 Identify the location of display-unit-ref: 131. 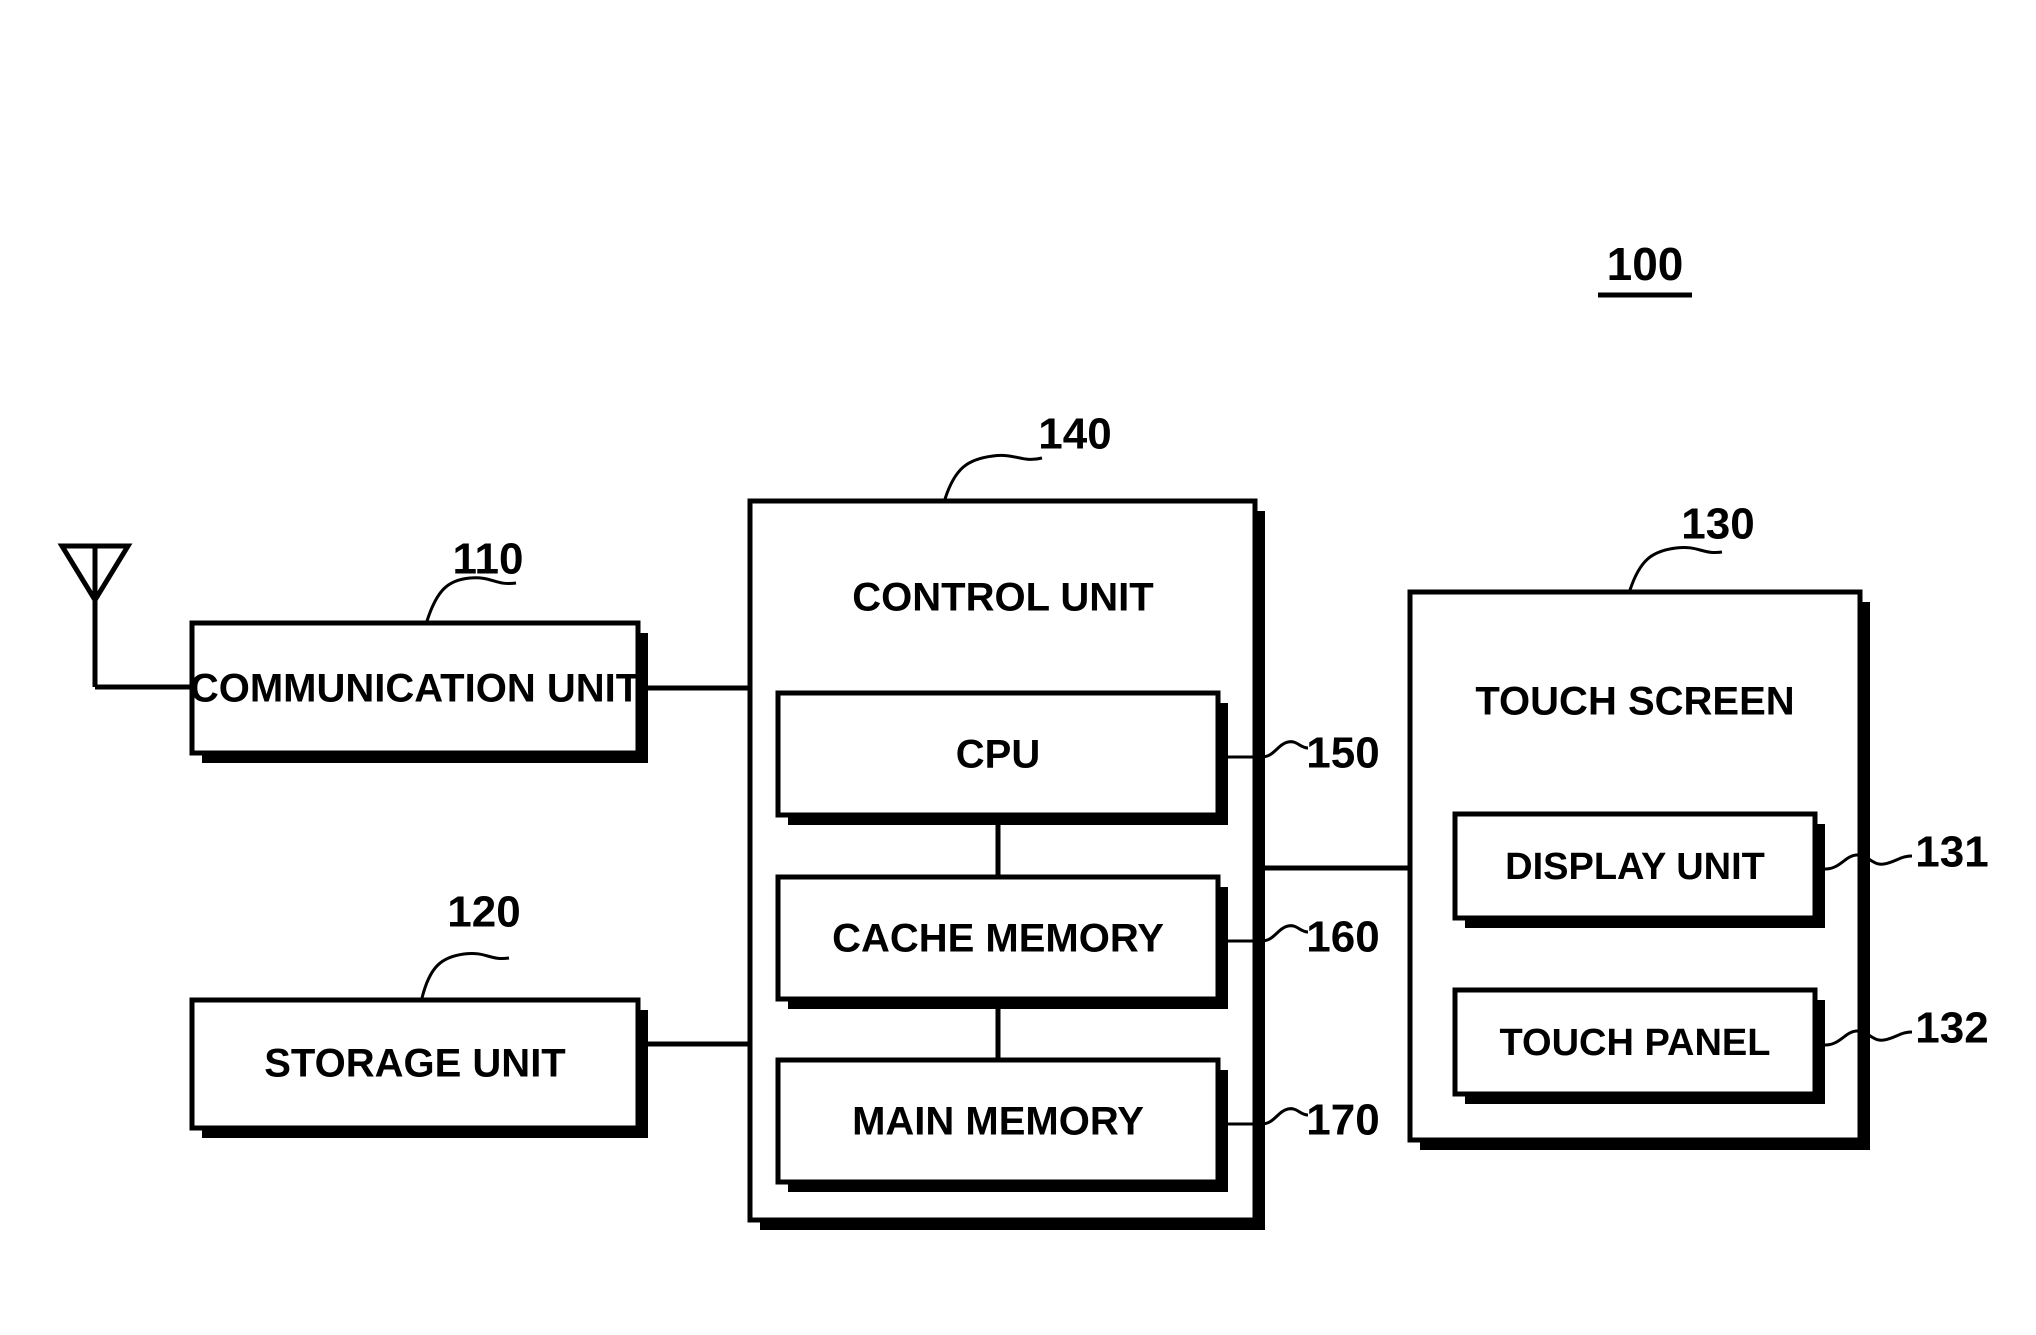
(1951, 852).